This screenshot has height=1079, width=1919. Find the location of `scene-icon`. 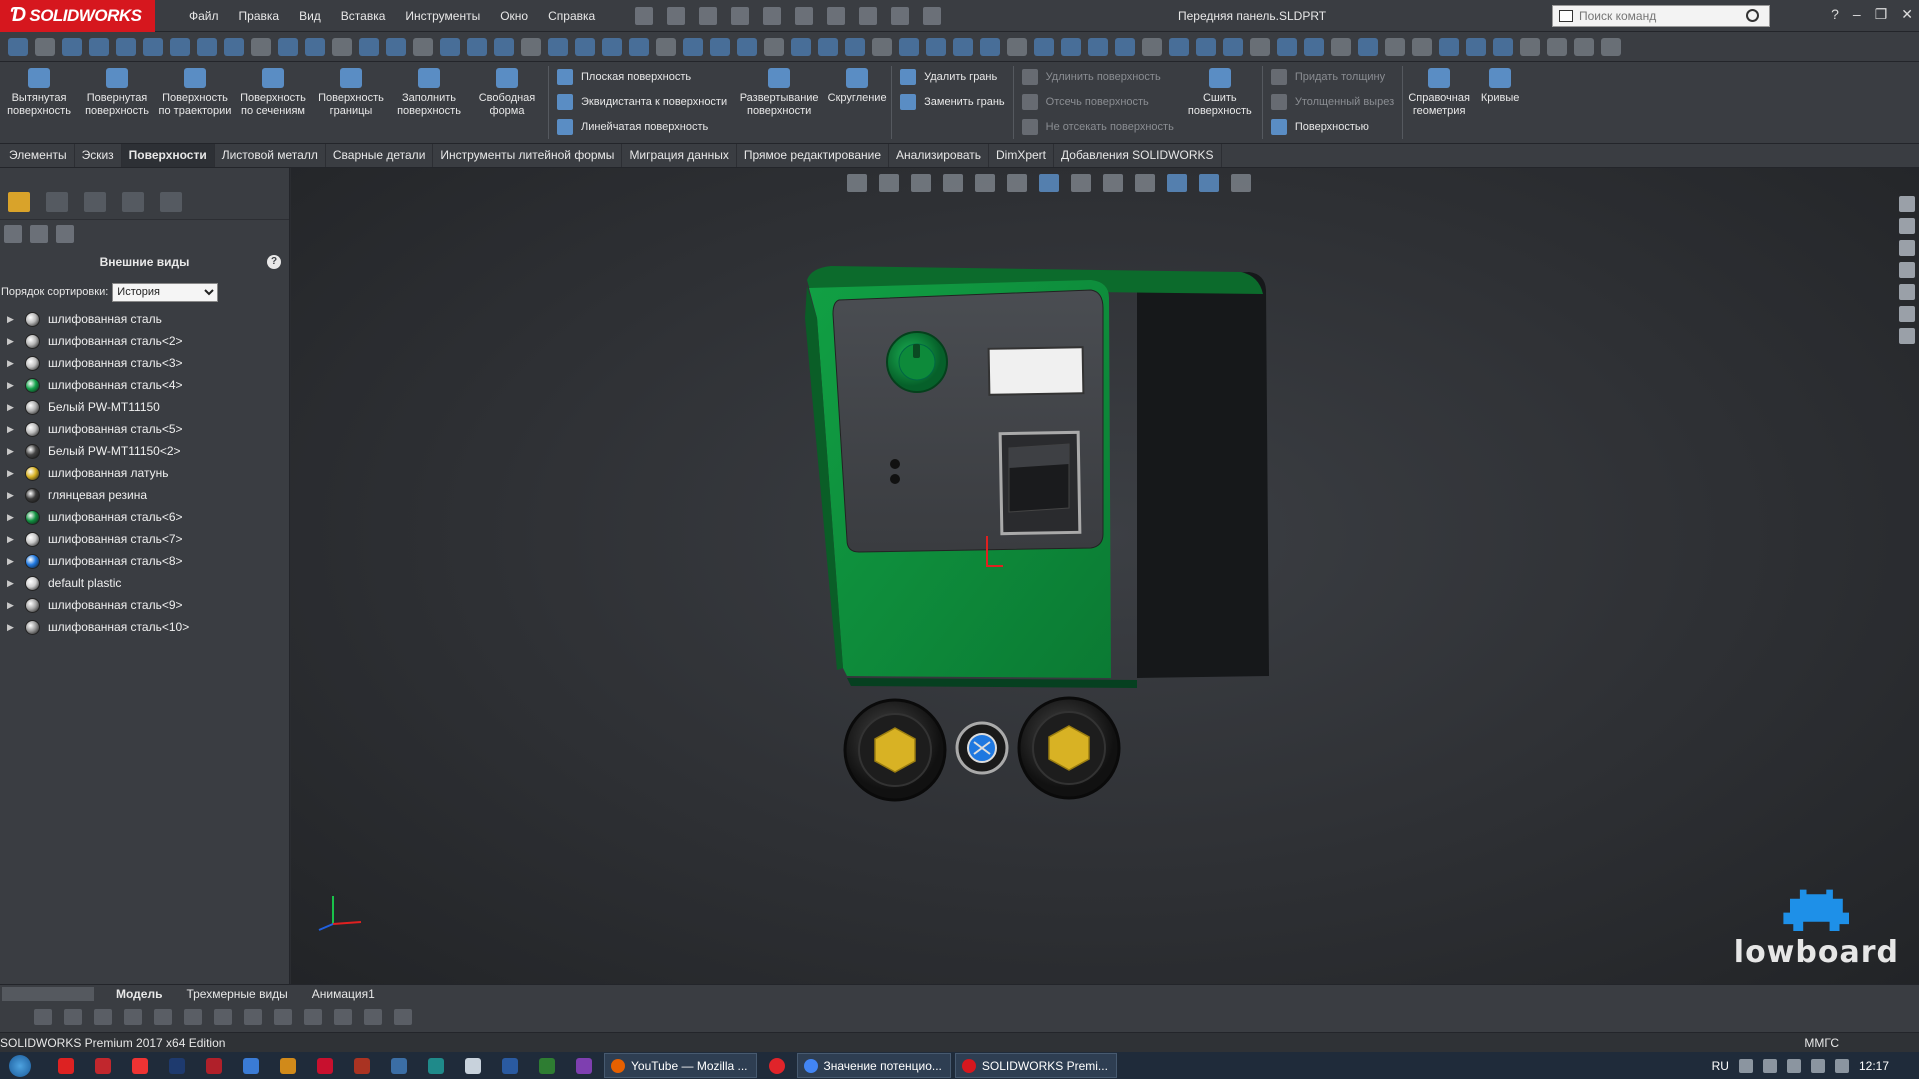

scene-icon is located at coordinates (65, 234).